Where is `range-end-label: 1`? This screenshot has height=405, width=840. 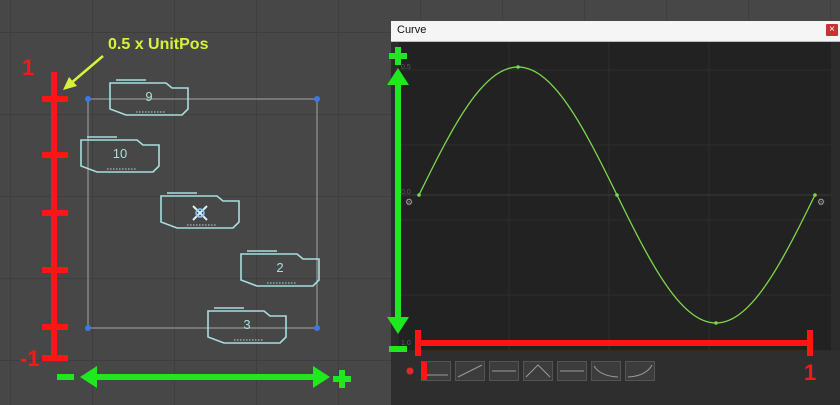
range-end-label: 1 is located at coordinates (810, 372).